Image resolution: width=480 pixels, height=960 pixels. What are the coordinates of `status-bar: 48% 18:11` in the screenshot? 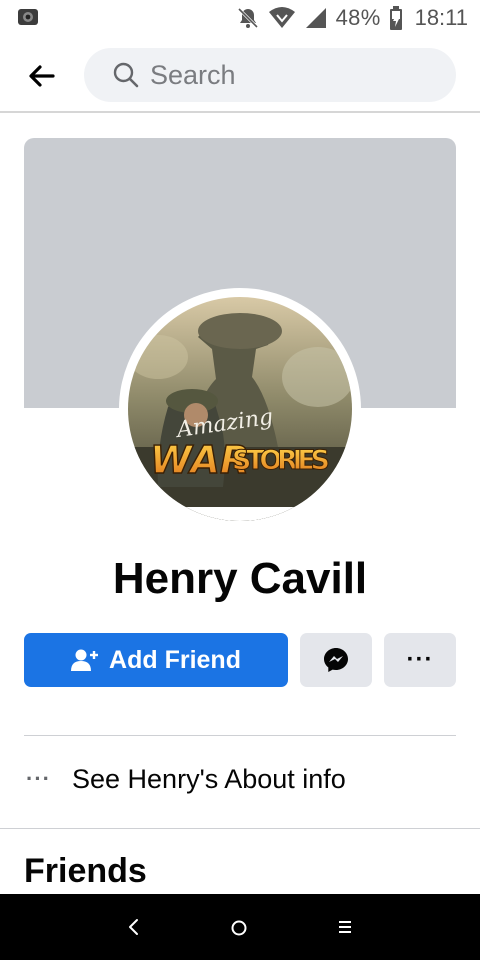 It's located at (240, 19).